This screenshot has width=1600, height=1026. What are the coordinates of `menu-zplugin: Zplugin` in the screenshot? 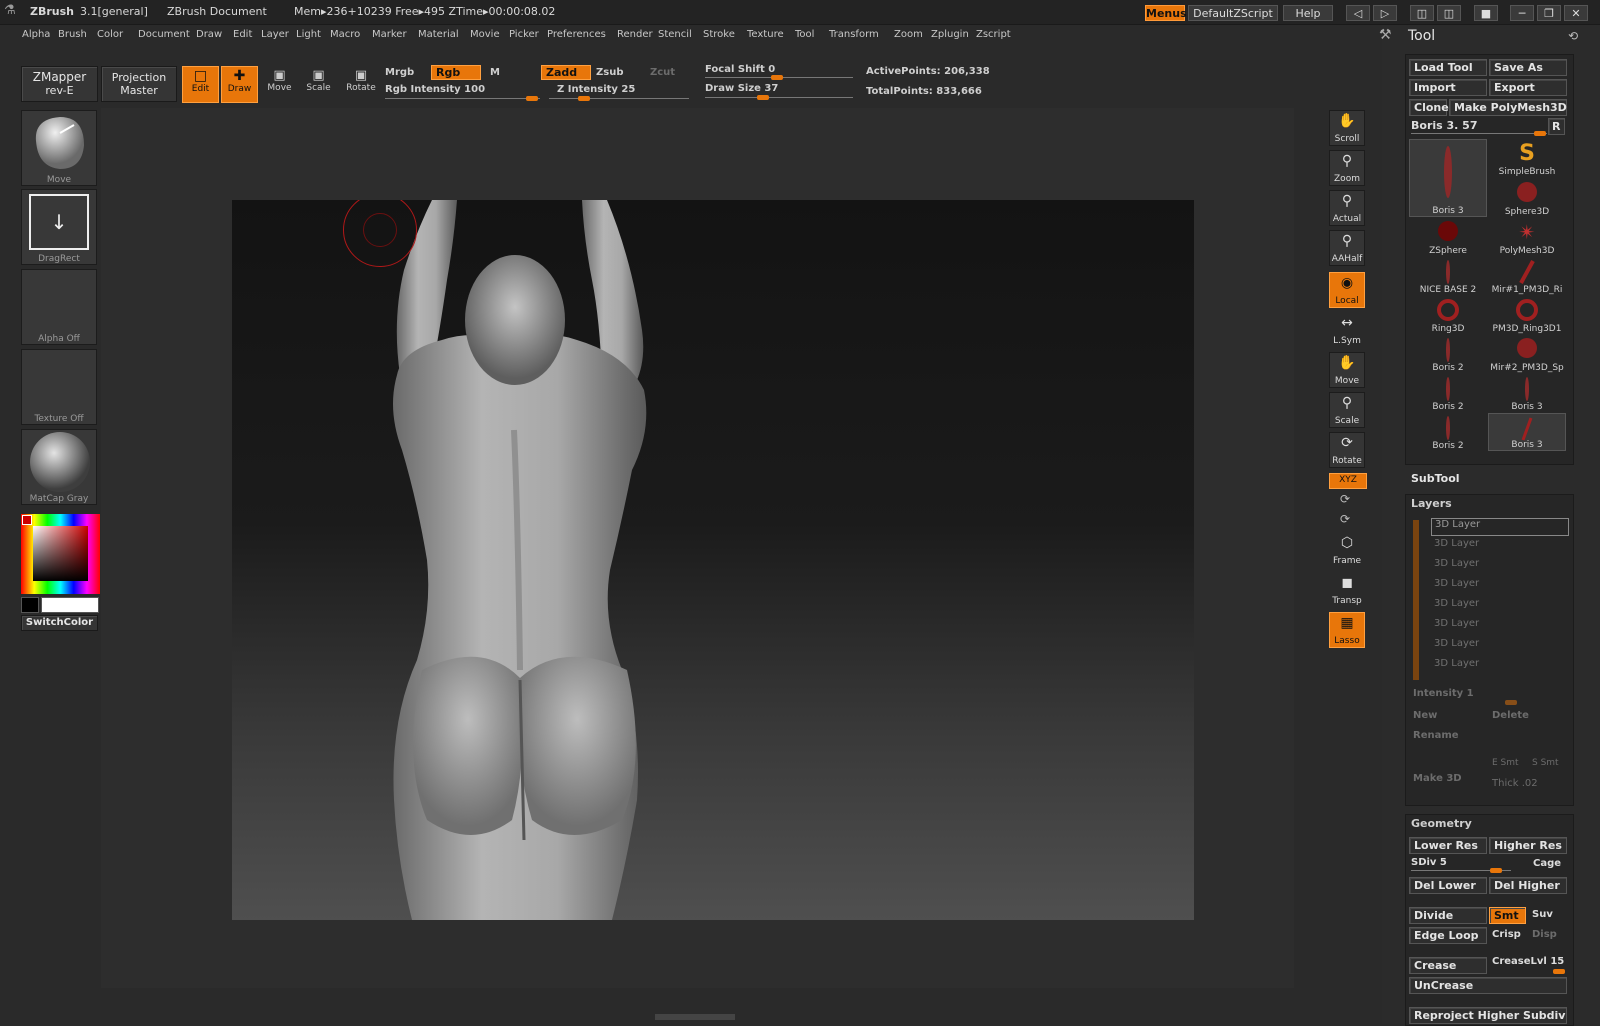 It's located at (950, 34).